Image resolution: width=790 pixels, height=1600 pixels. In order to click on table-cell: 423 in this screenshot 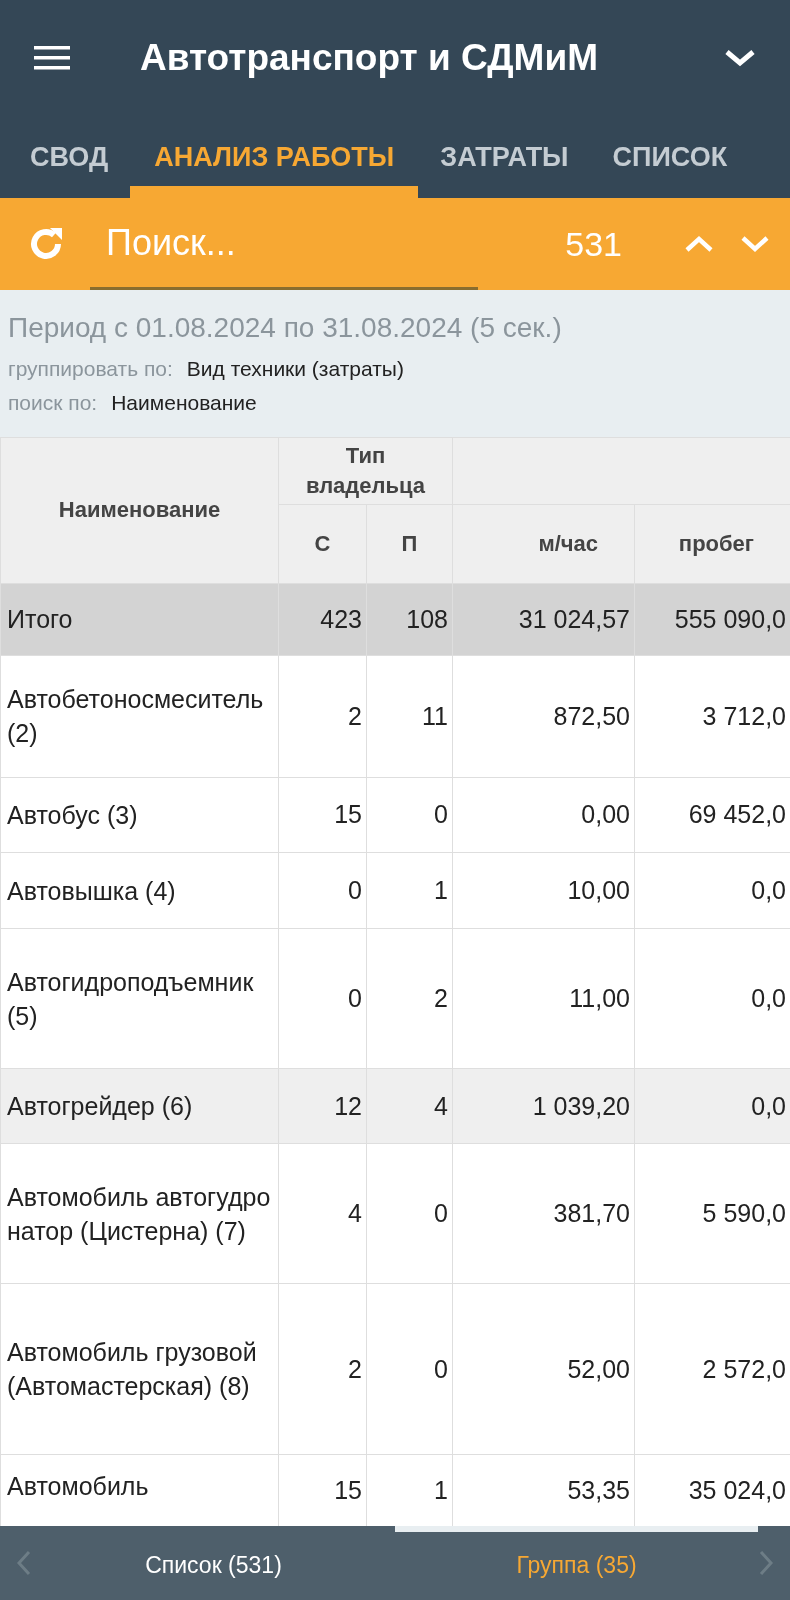, I will do `click(322, 619)`.